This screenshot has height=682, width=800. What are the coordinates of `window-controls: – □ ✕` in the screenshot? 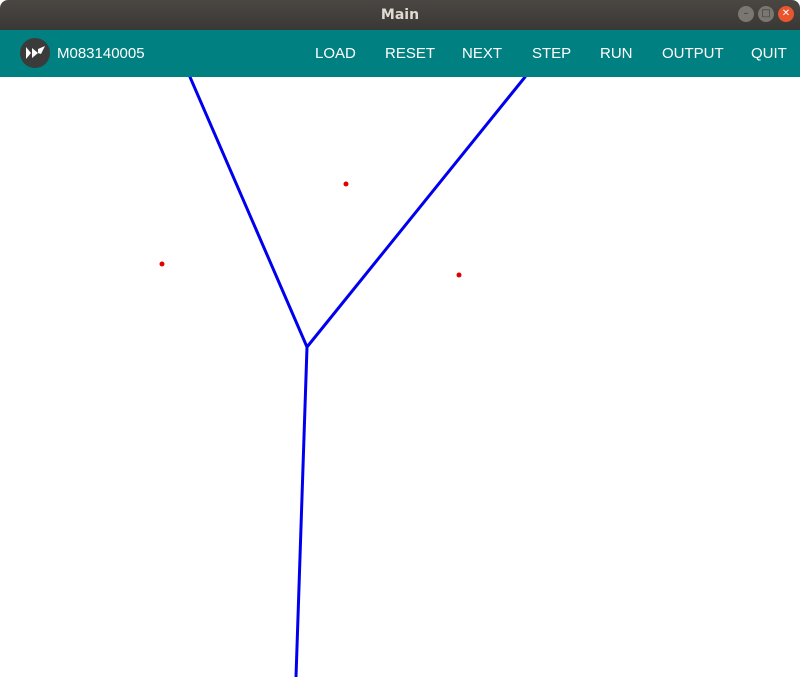 It's located at (766, 14).